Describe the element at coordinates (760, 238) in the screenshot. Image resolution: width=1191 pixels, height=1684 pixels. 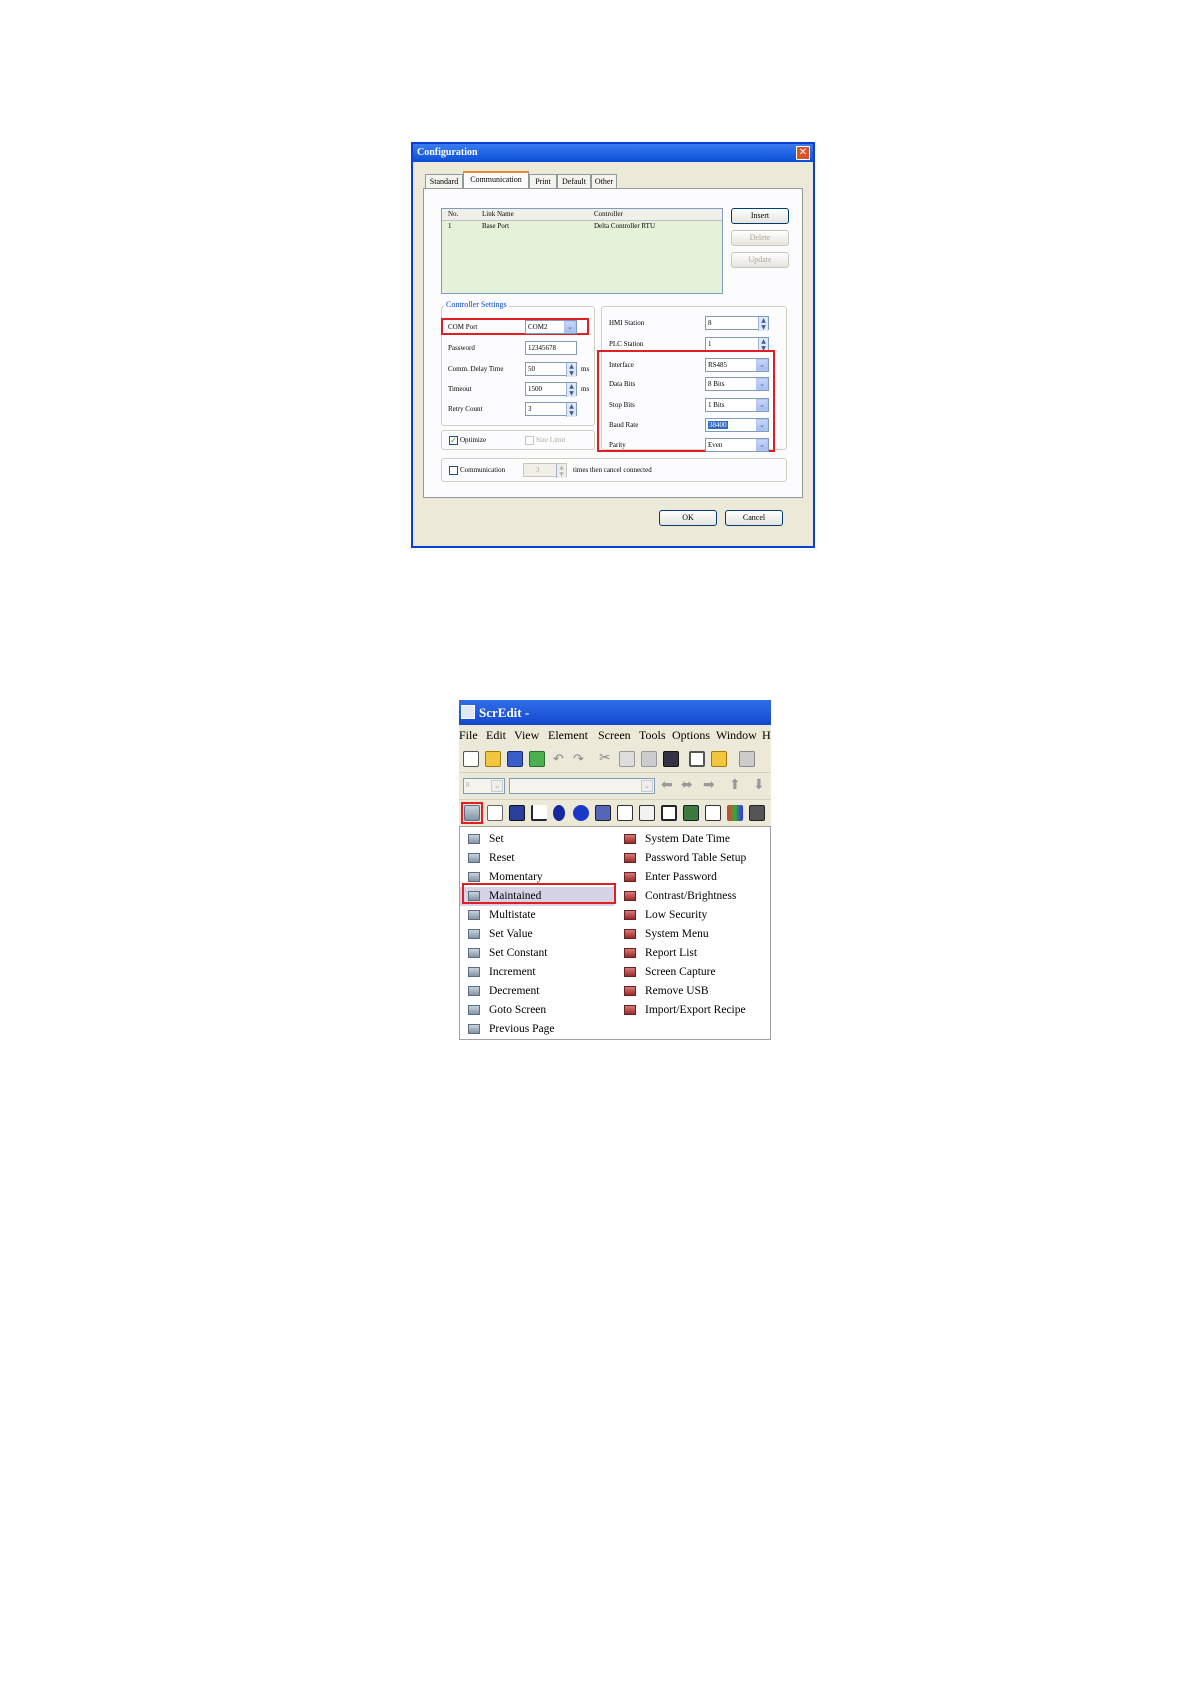
I see `delete-button: Delete` at that location.